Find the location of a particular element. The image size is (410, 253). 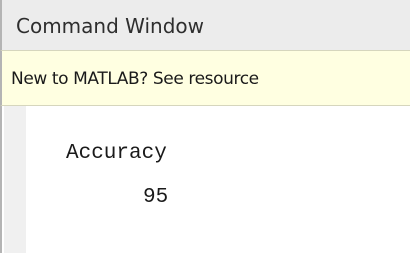

output-variable-name: Accuracy is located at coordinates (116, 153).